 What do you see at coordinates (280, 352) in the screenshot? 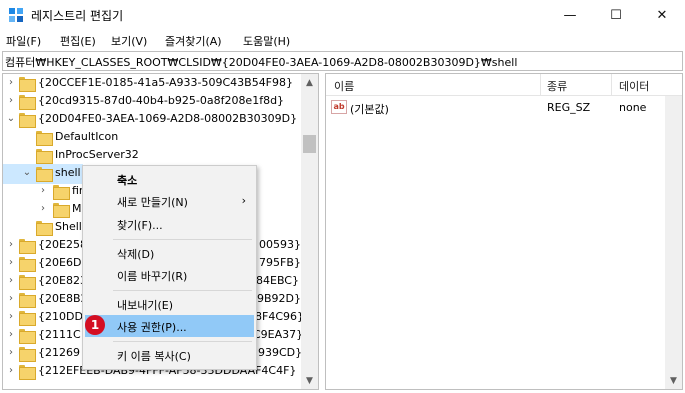
I see `tree-item-label-tail: 939CD}` at bounding box center [280, 352].